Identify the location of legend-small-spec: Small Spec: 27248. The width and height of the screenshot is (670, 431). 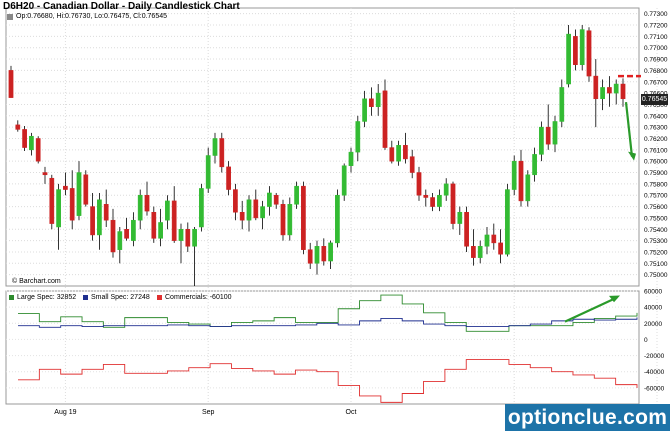
(116, 297).